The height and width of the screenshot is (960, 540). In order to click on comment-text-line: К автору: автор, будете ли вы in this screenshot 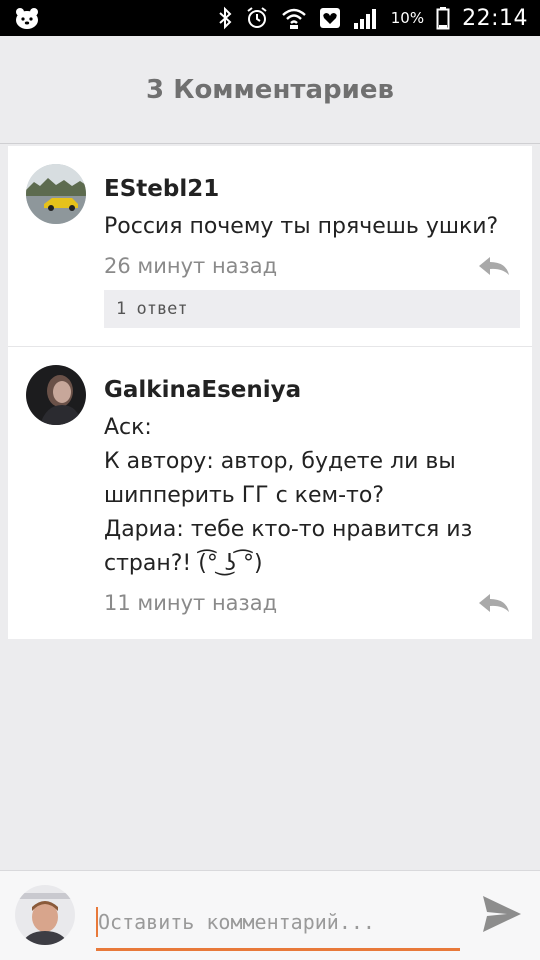, I will do `click(280, 461)`.